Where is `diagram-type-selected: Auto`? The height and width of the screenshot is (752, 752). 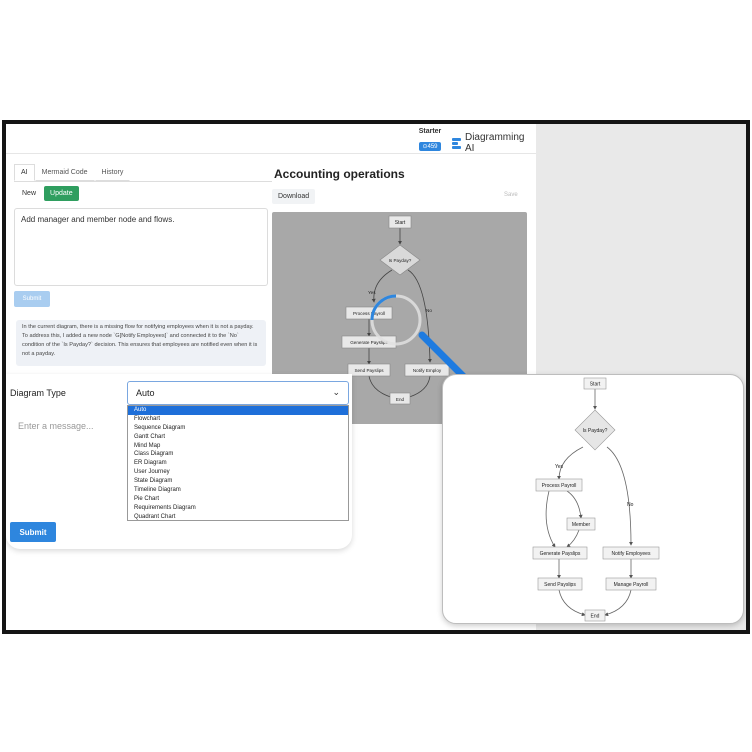
diagram-type-selected: Auto is located at coordinates (145, 393).